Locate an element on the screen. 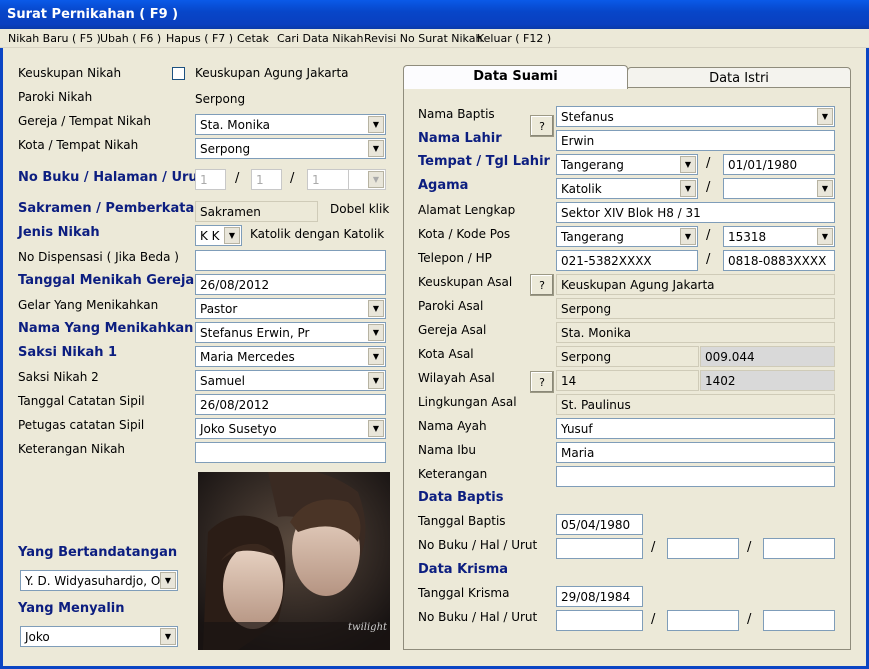 The width and height of the screenshot is (869, 669). yang-menyalin-select: Joko ▼ is located at coordinates (99, 636).